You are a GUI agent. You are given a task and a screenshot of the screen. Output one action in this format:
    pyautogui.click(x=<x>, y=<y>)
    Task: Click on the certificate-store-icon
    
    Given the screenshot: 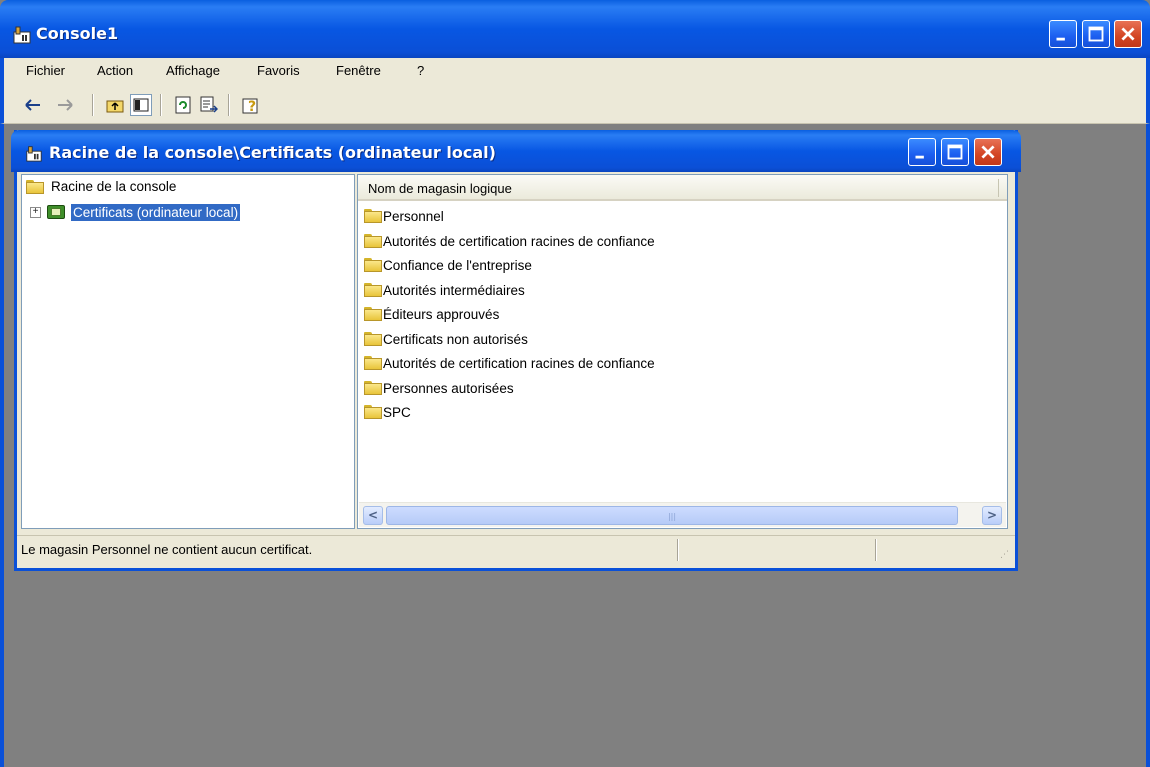 What is the action you would take?
    pyautogui.click(x=56, y=212)
    